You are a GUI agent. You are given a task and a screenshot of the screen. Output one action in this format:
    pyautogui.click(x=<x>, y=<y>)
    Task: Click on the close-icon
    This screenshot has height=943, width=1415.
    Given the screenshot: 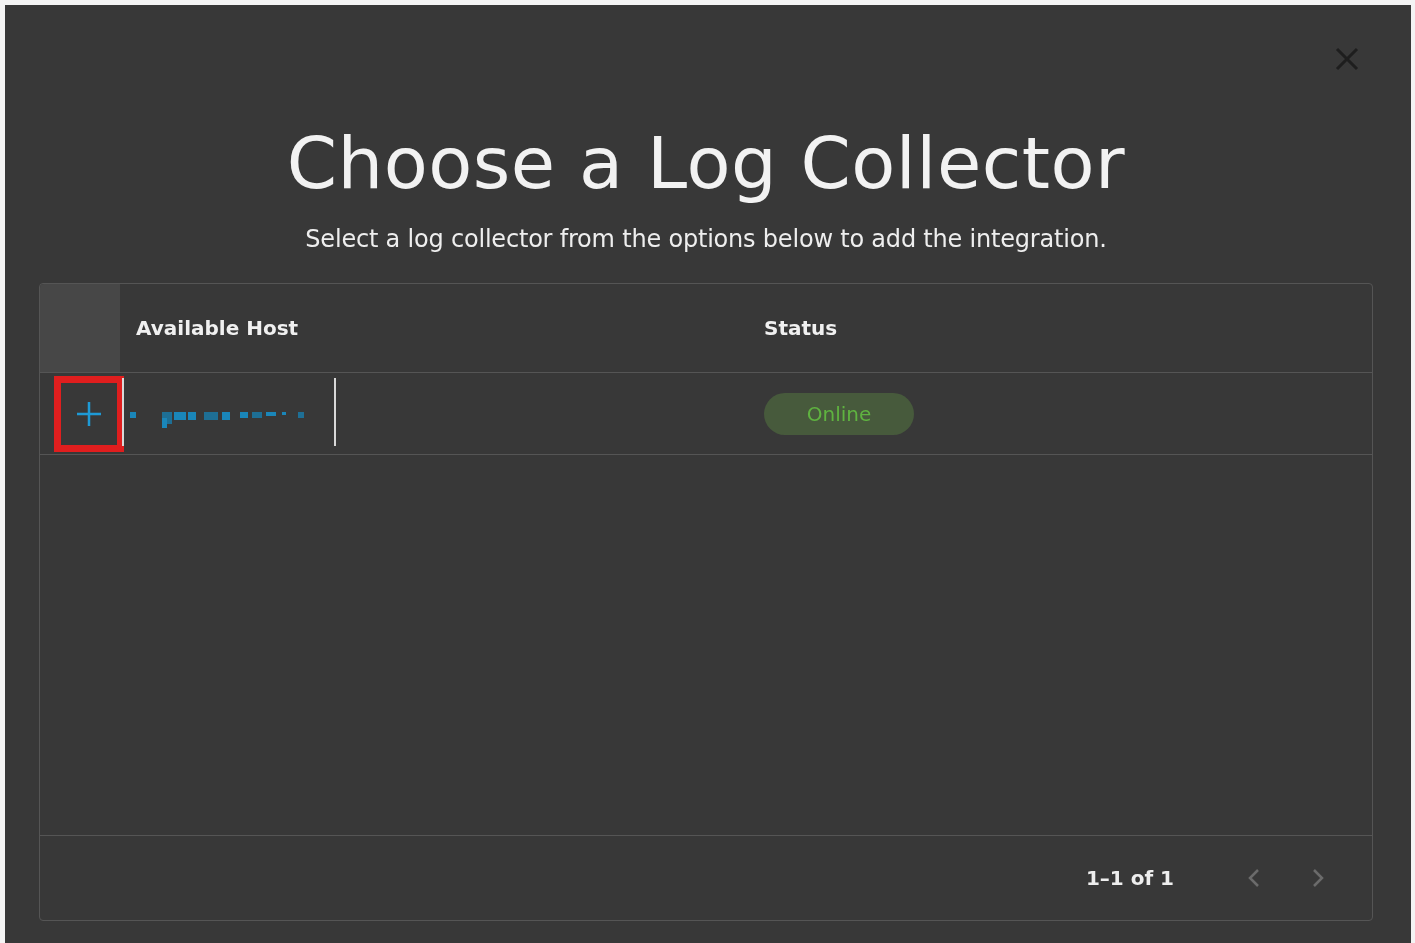 What is the action you would take?
    pyautogui.click(x=1347, y=59)
    